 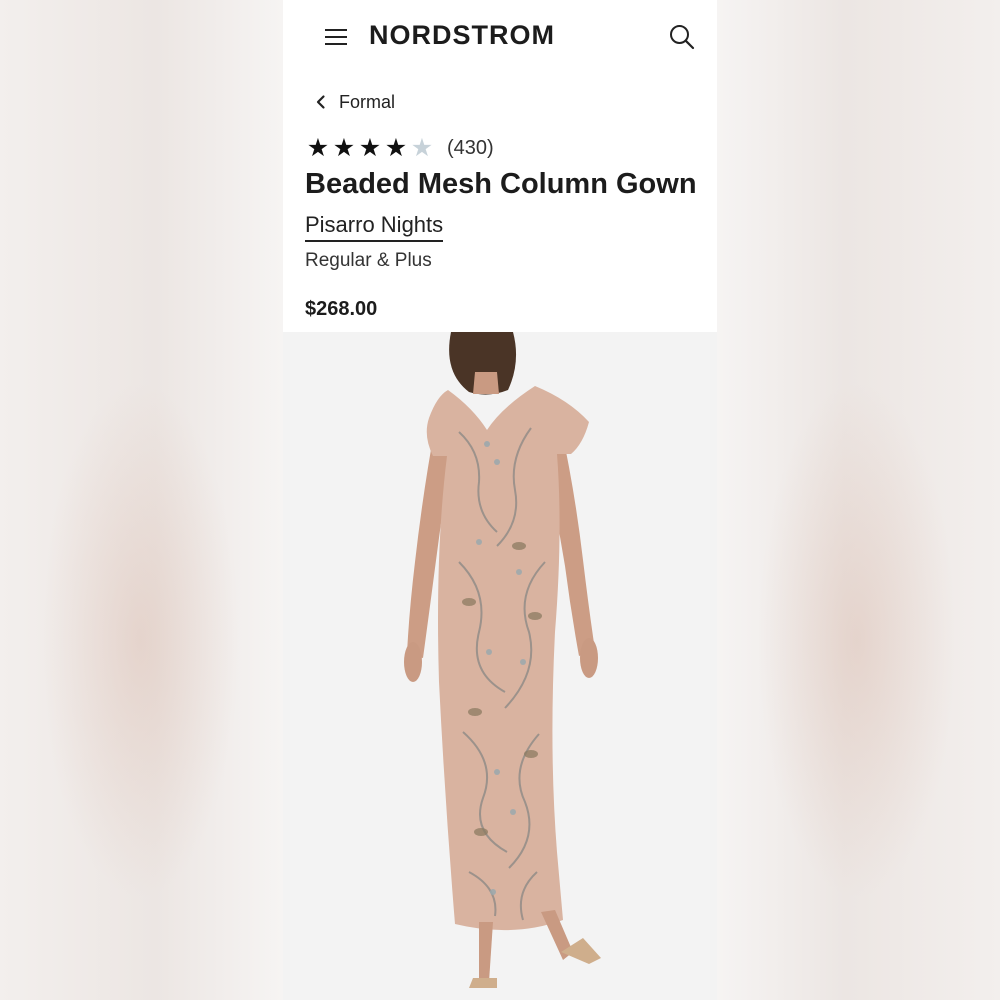 I want to click on star-rating: ★ ★ ★ ★ ★ (430), so click(x=399, y=148).